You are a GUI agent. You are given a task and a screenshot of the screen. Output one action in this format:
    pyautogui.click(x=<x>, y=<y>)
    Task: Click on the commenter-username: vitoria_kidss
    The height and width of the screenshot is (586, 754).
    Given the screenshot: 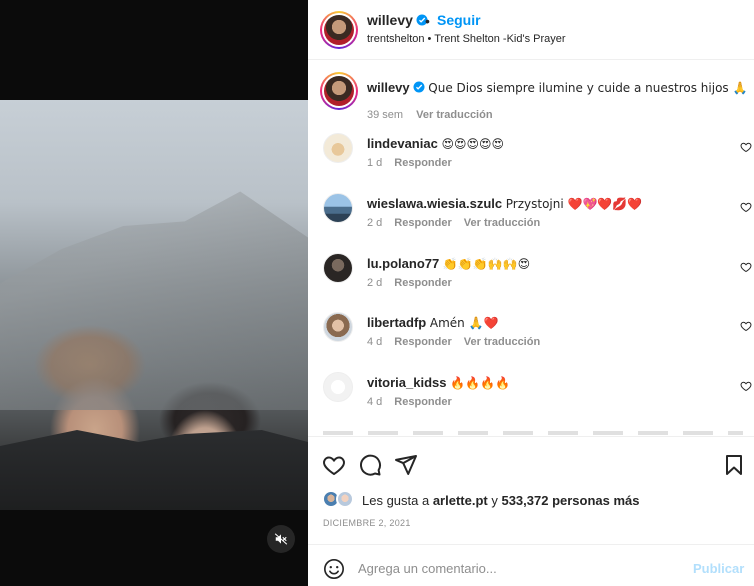 What is the action you would take?
    pyautogui.click(x=407, y=382)
    